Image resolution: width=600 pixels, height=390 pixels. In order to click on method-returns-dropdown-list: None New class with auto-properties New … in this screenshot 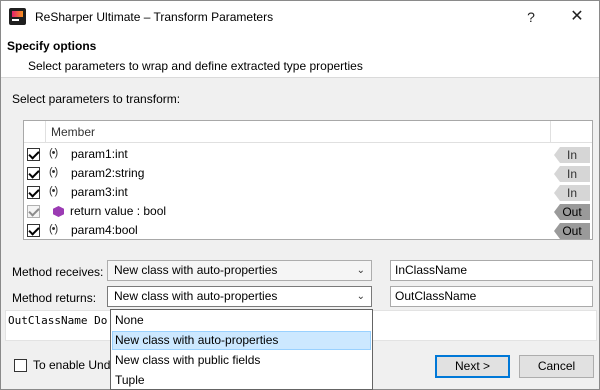, I will do `click(241, 349)`.